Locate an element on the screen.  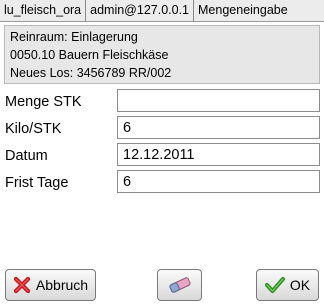
cancel-button: Abbruch is located at coordinates (50, 285).